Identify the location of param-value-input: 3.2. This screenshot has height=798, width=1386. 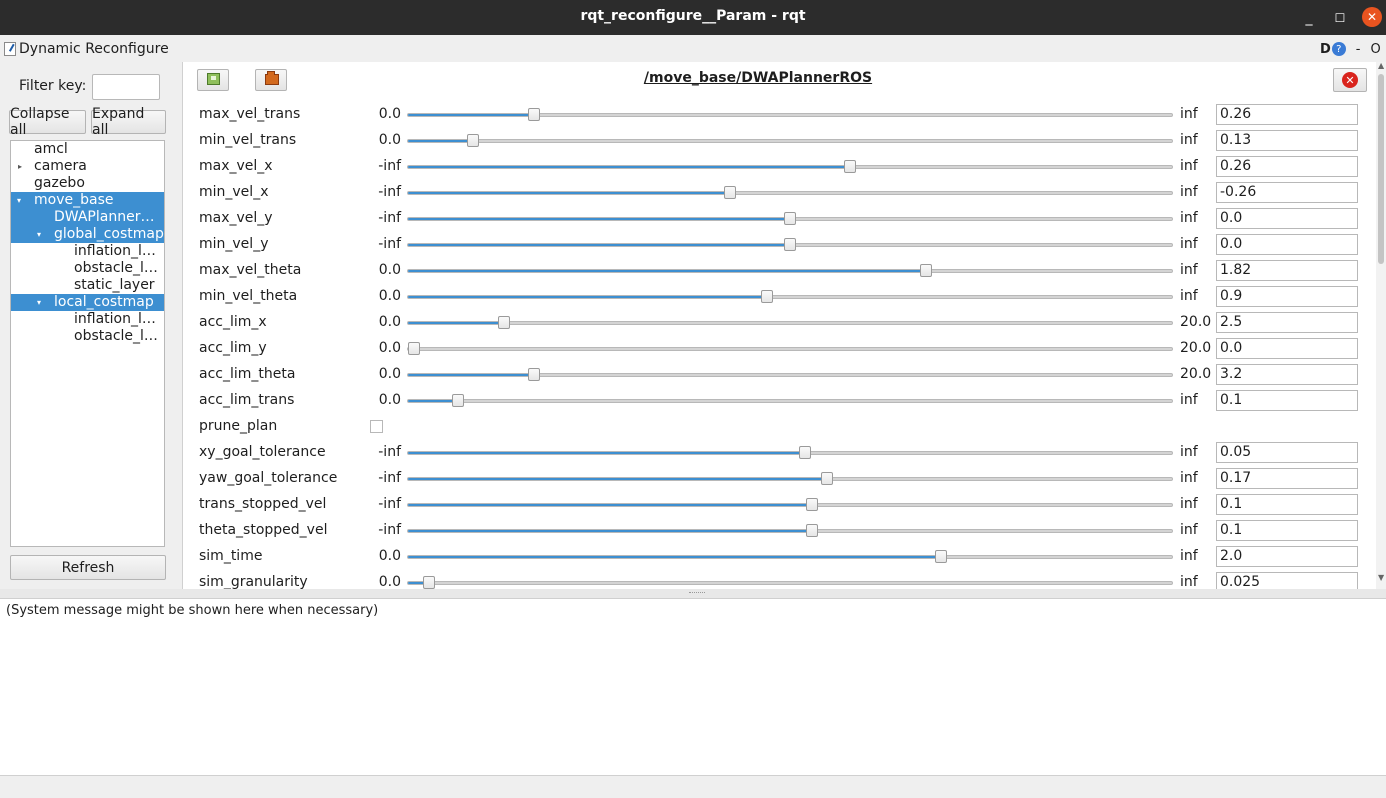
(1287, 374).